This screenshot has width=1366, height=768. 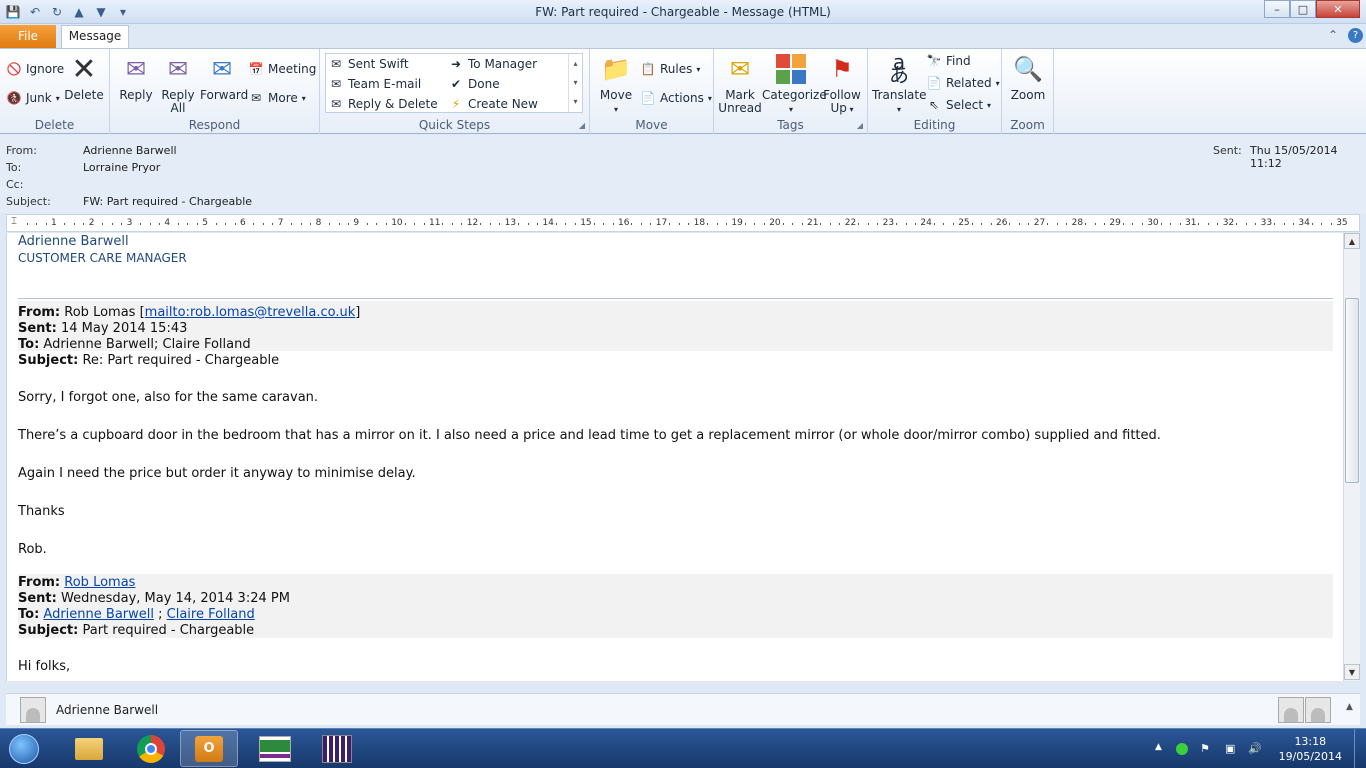 What do you see at coordinates (493, 104) in the screenshot?
I see `quickstep-create-new: ⚡ Create New` at bounding box center [493, 104].